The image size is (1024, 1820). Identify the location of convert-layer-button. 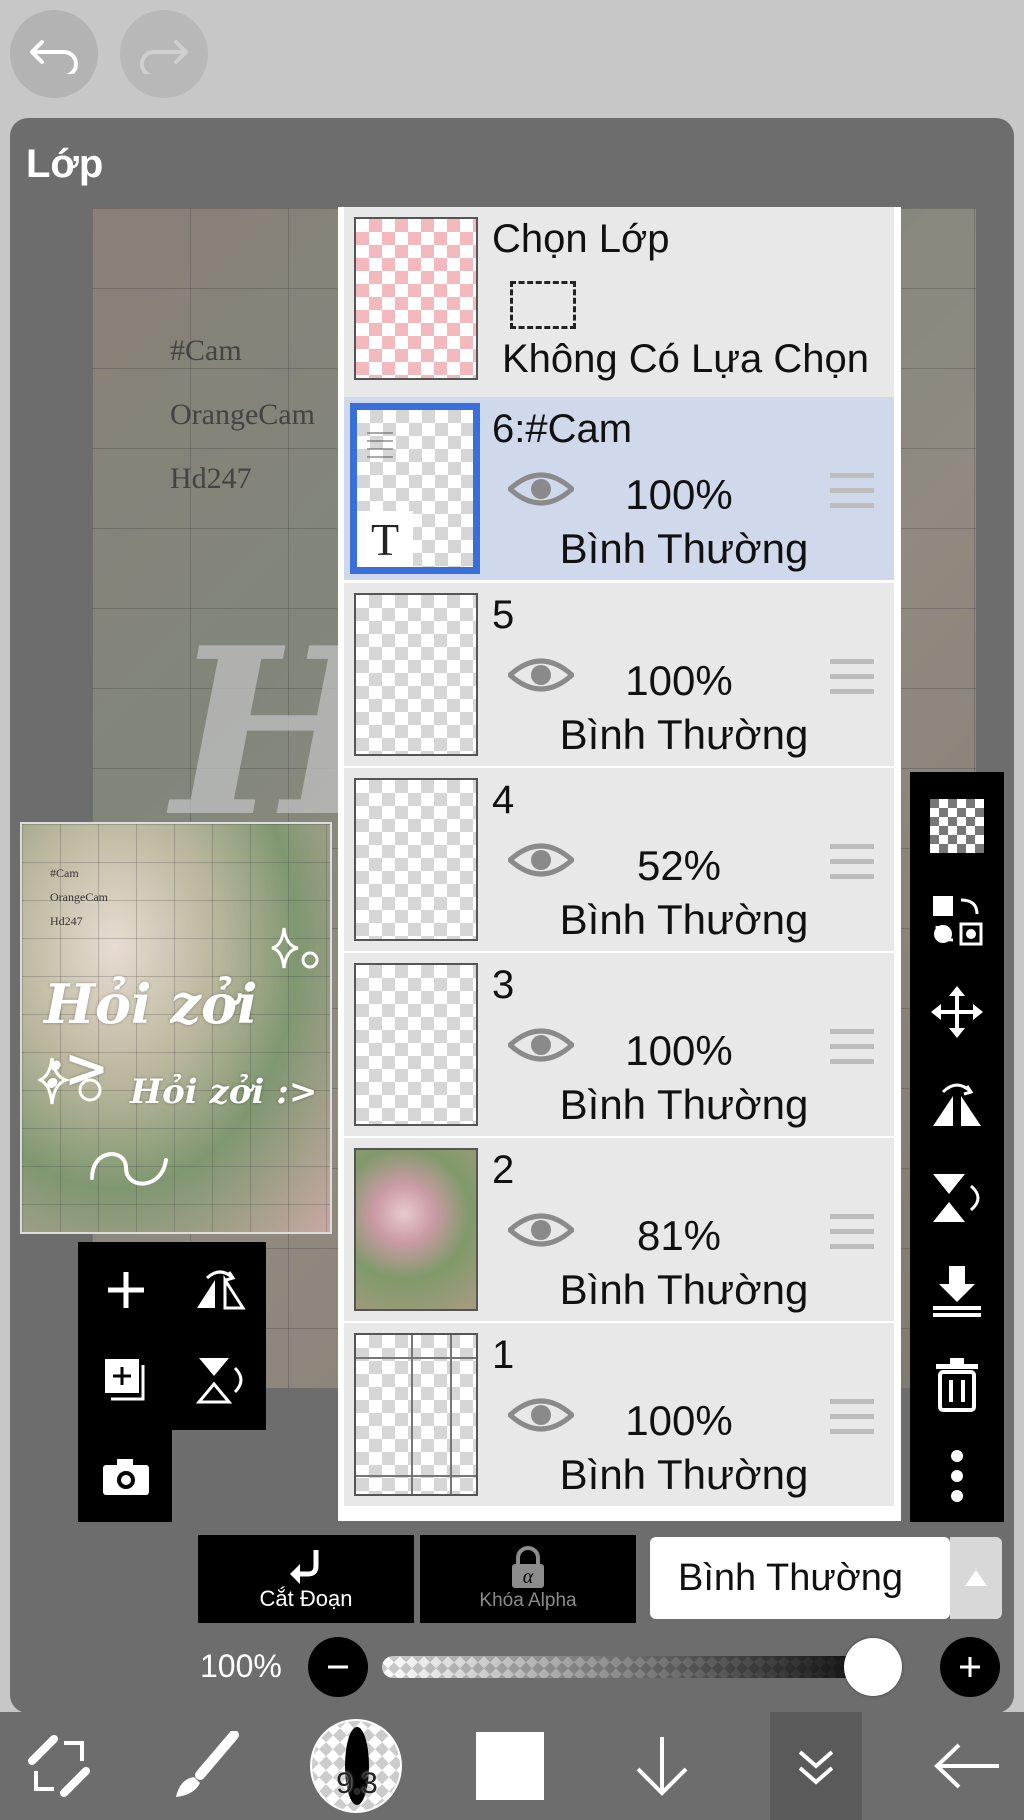
(957, 920).